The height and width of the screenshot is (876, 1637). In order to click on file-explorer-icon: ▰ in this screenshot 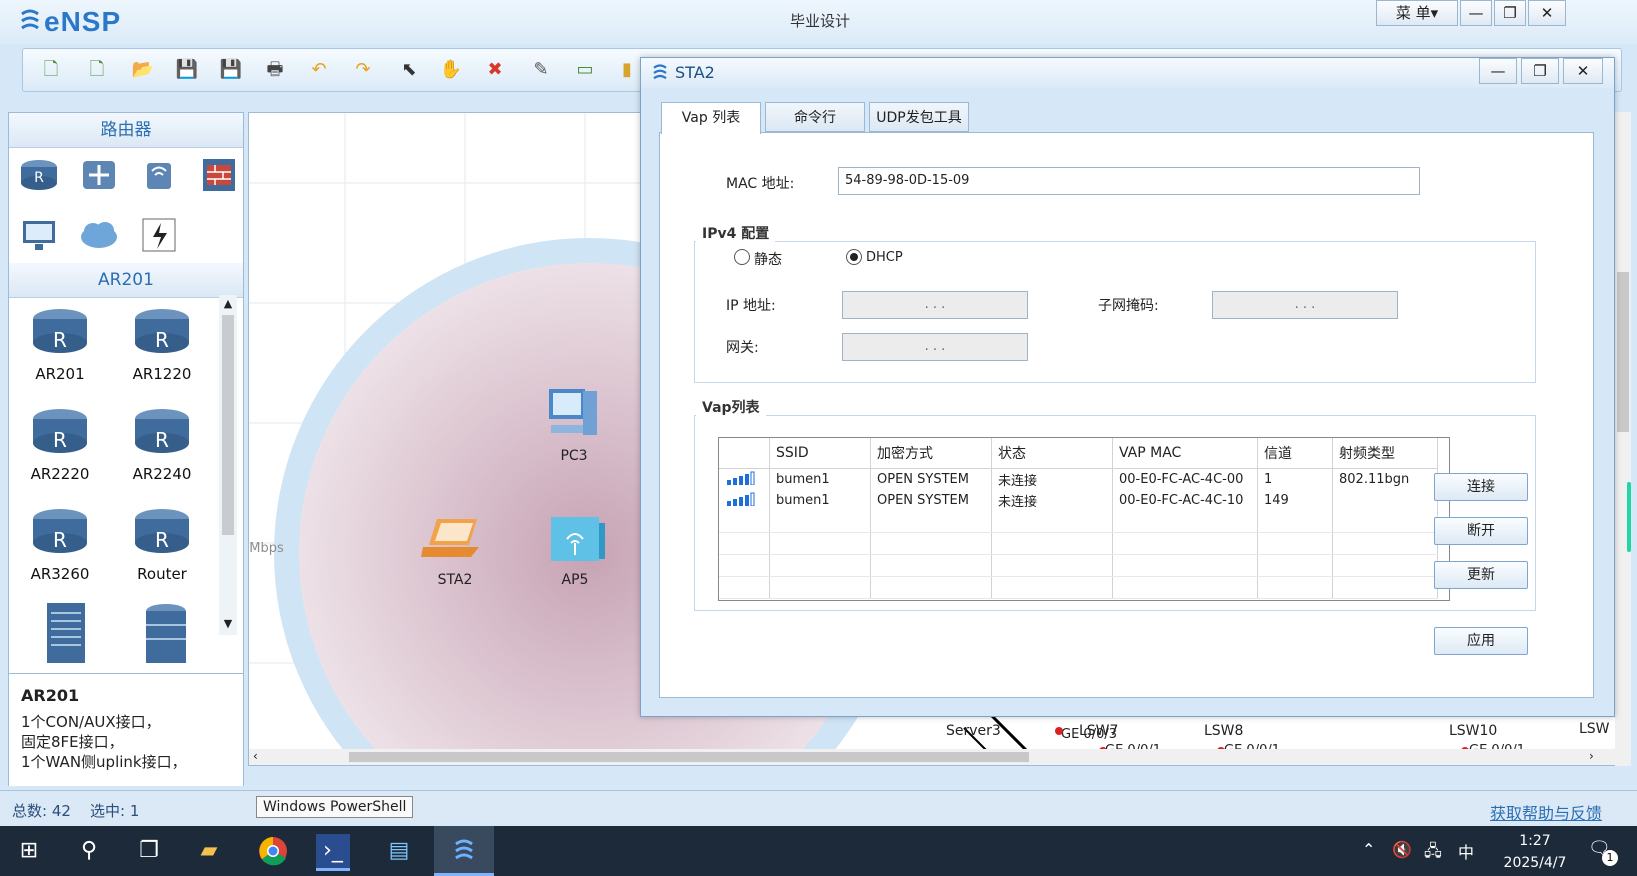, I will do `click(209, 851)`.